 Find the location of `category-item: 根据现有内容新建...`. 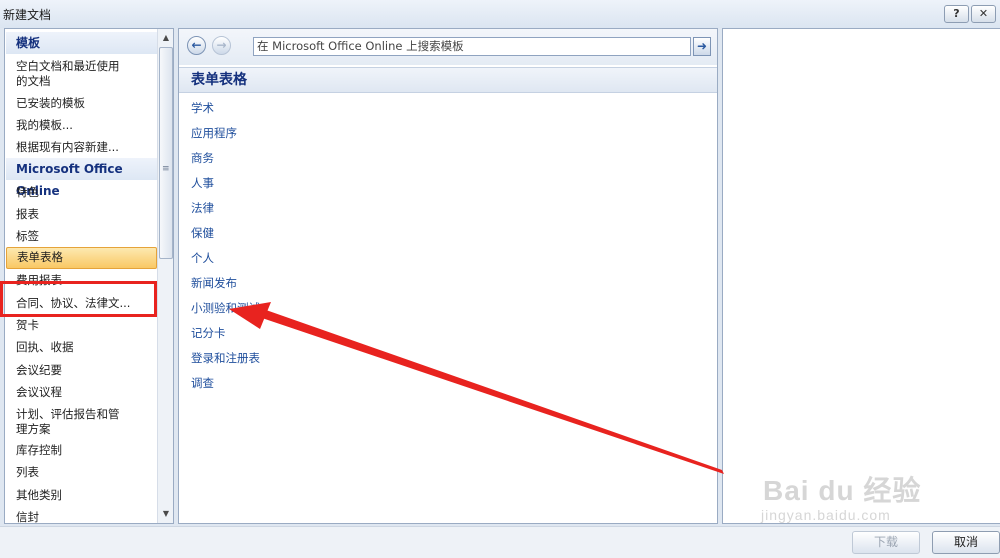

category-item: 根据现有内容新建... is located at coordinates (81, 147).